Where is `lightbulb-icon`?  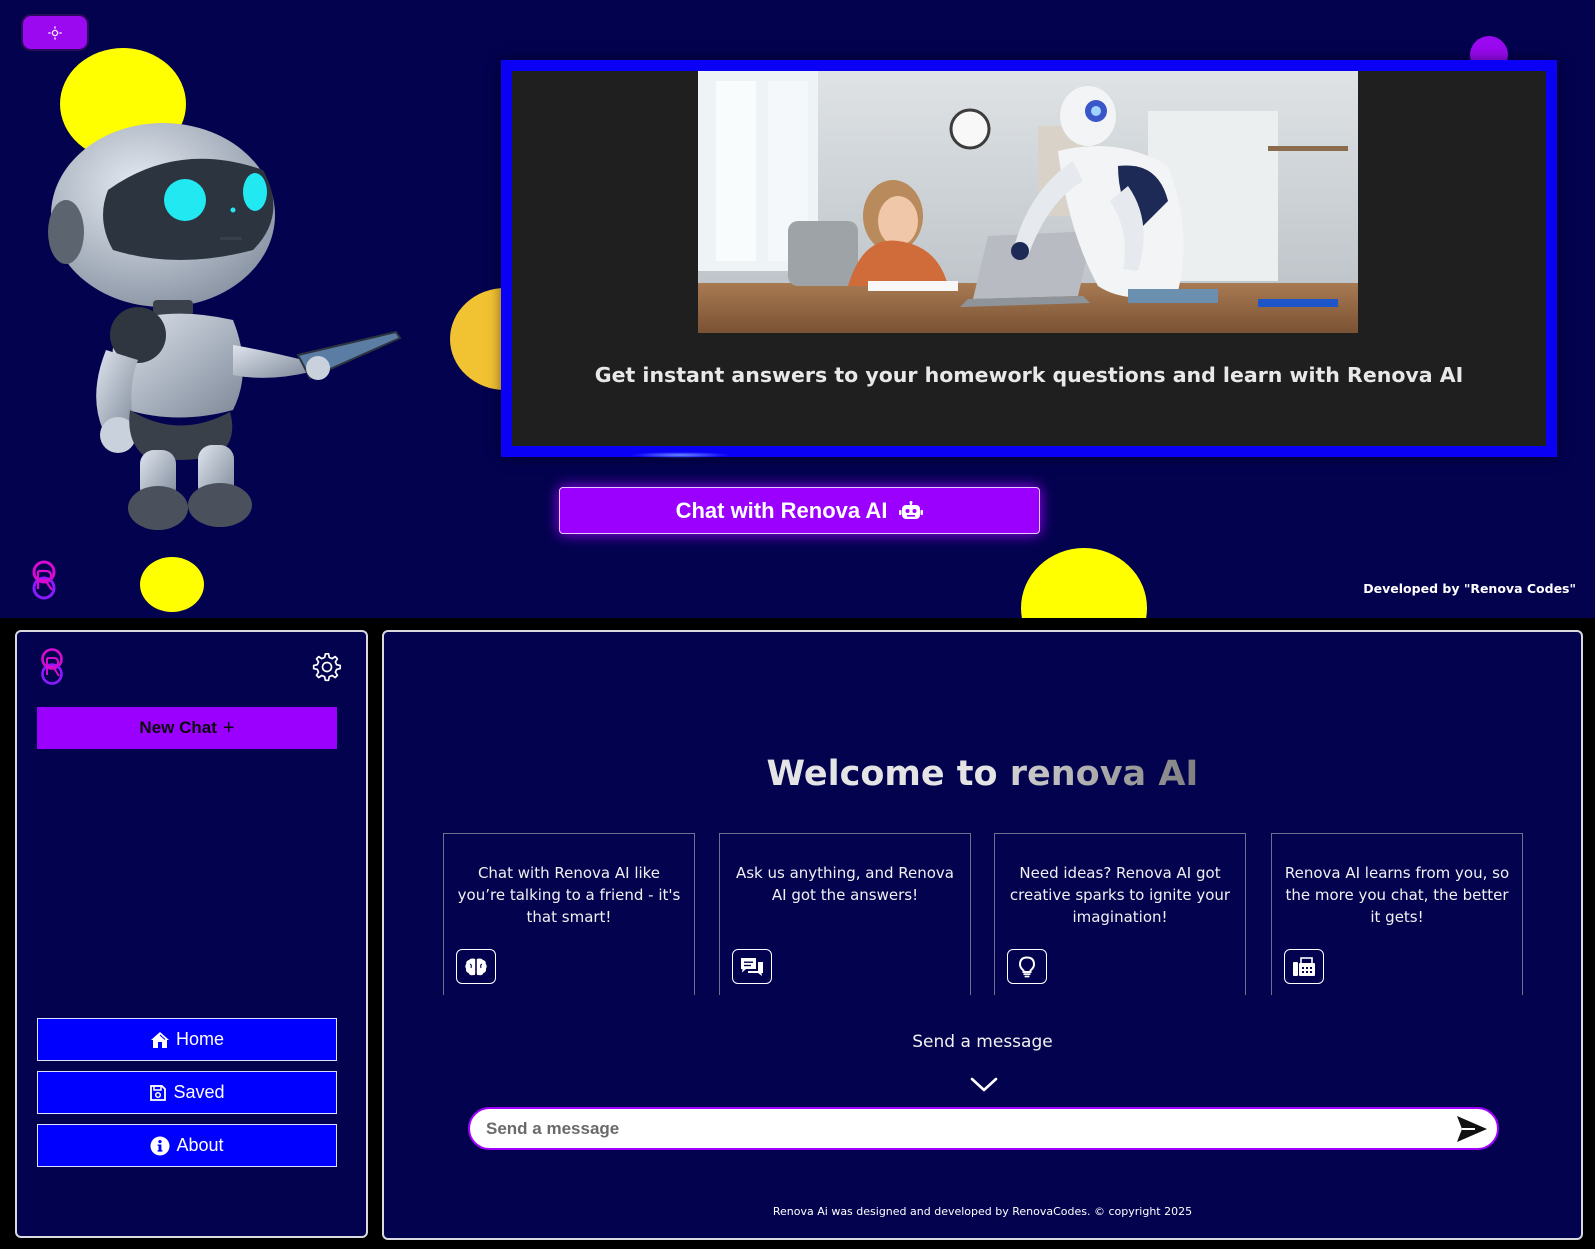 lightbulb-icon is located at coordinates (1027, 966).